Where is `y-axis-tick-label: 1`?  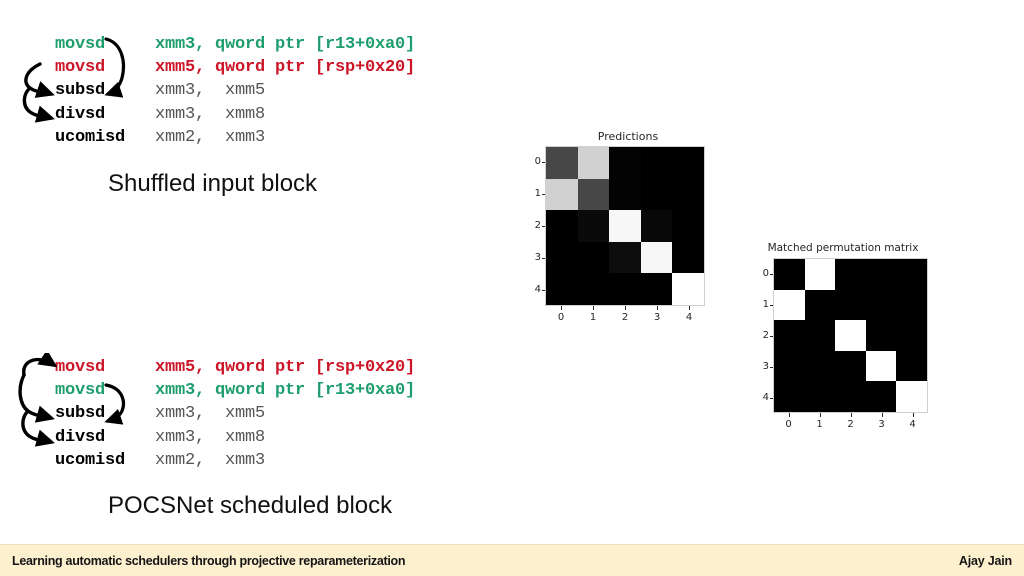
y-axis-tick-label: 1 is located at coordinates (765, 304).